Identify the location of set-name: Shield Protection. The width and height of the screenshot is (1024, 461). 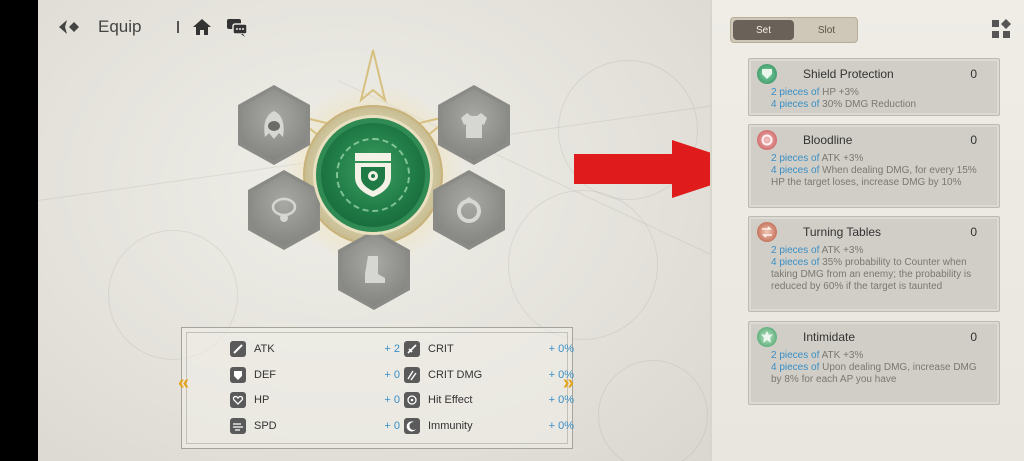
(848, 74).